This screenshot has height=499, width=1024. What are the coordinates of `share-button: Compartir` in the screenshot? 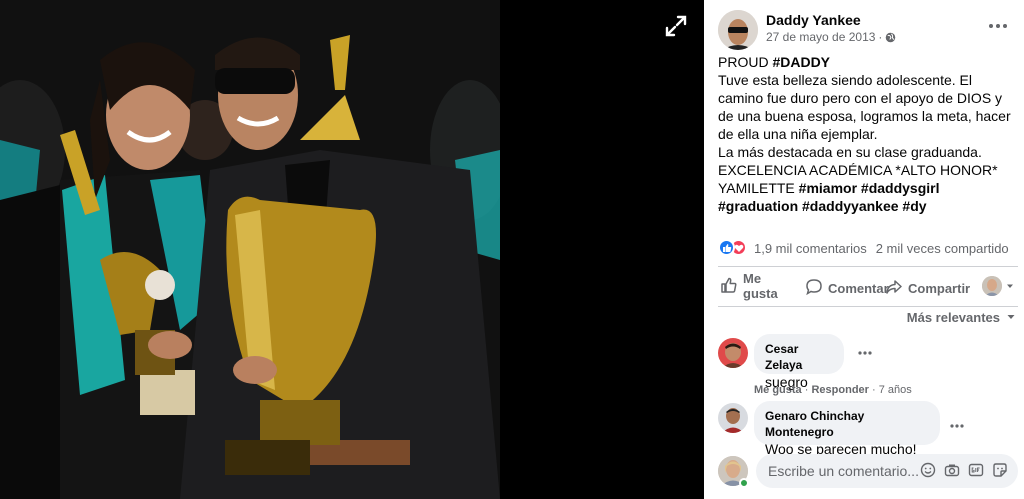 It's located at (927, 288).